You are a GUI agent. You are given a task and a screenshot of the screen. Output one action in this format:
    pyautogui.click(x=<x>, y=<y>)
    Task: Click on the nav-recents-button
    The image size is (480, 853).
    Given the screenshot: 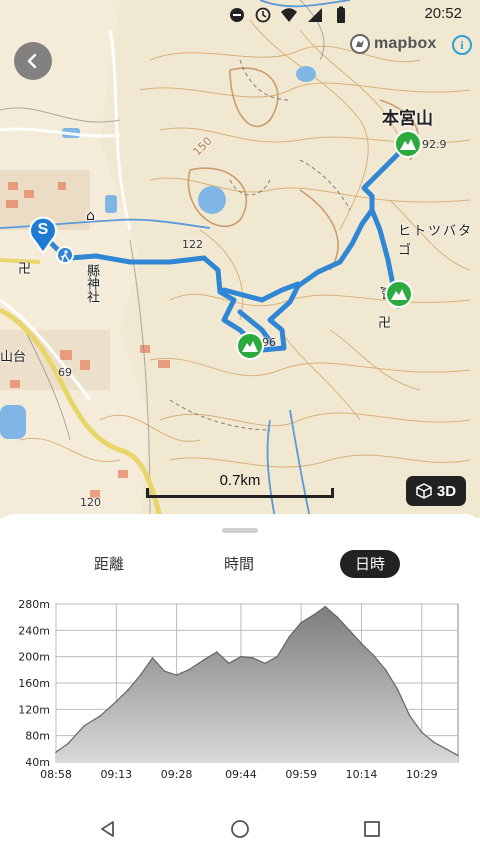 What is the action you would take?
    pyautogui.click(x=372, y=829)
    